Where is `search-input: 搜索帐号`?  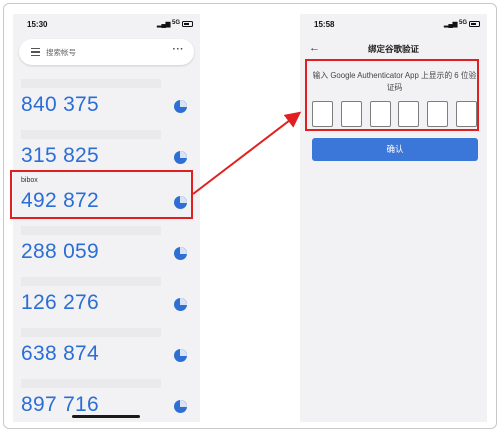 search-input: 搜索帐号 is located at coordinates (61, 52).